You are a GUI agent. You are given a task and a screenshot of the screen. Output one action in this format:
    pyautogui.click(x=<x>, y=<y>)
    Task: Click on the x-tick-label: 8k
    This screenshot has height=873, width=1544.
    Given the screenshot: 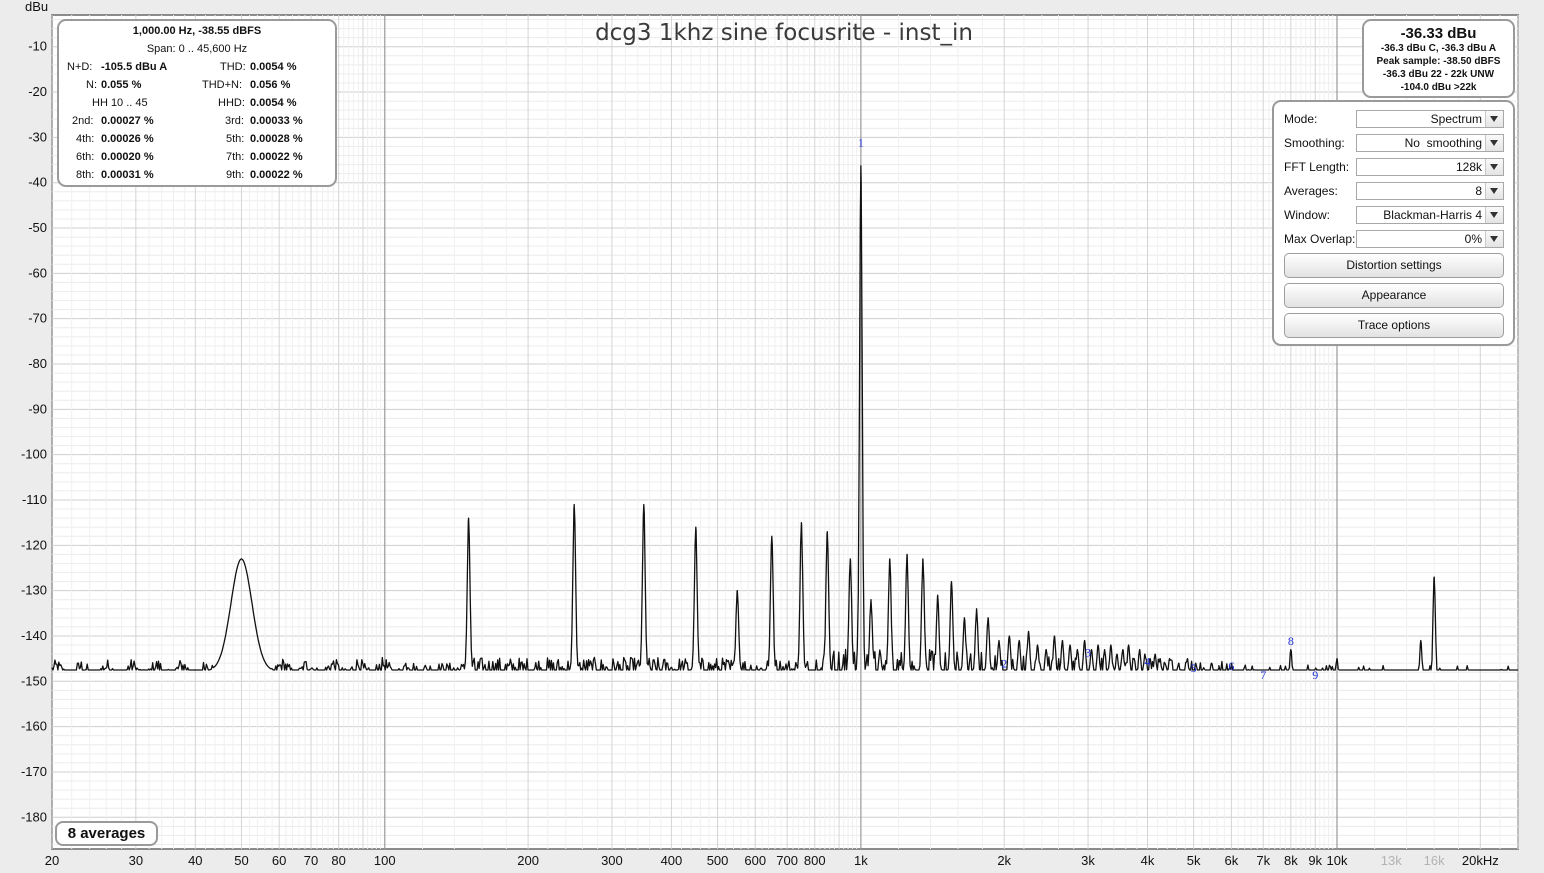 What is the action you would take?
    pyautogui.click(x=1291, y=860)
    